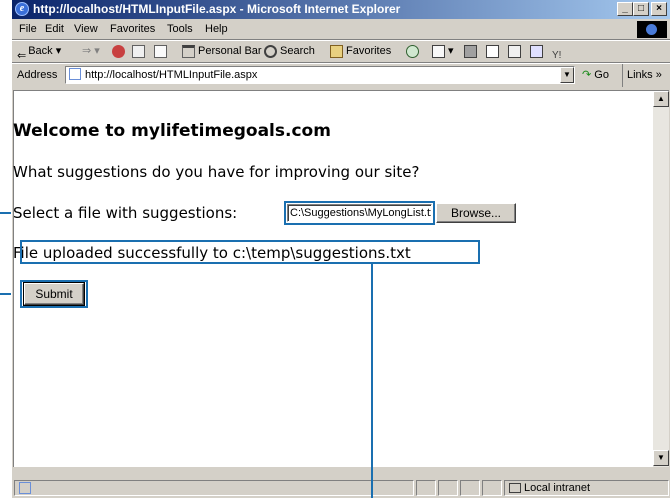 This screenshot has height=502, width=670. I want to click on discuss-button, so click(516, 51).